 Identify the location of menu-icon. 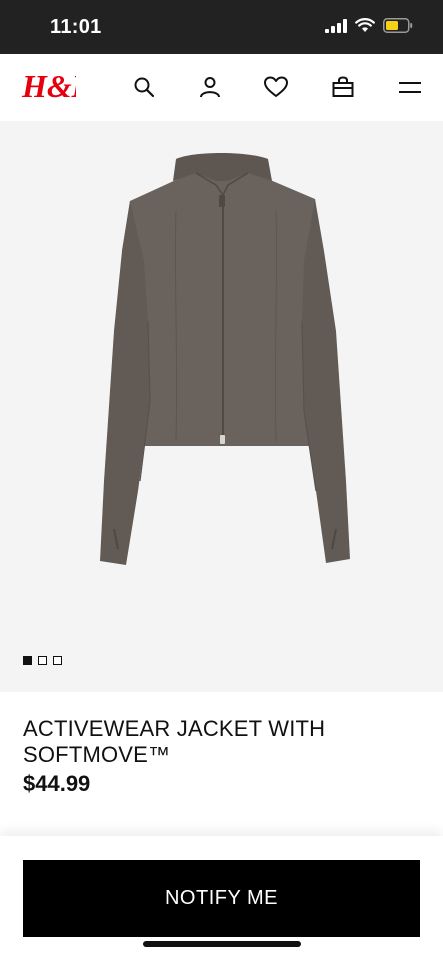
(410, 87).